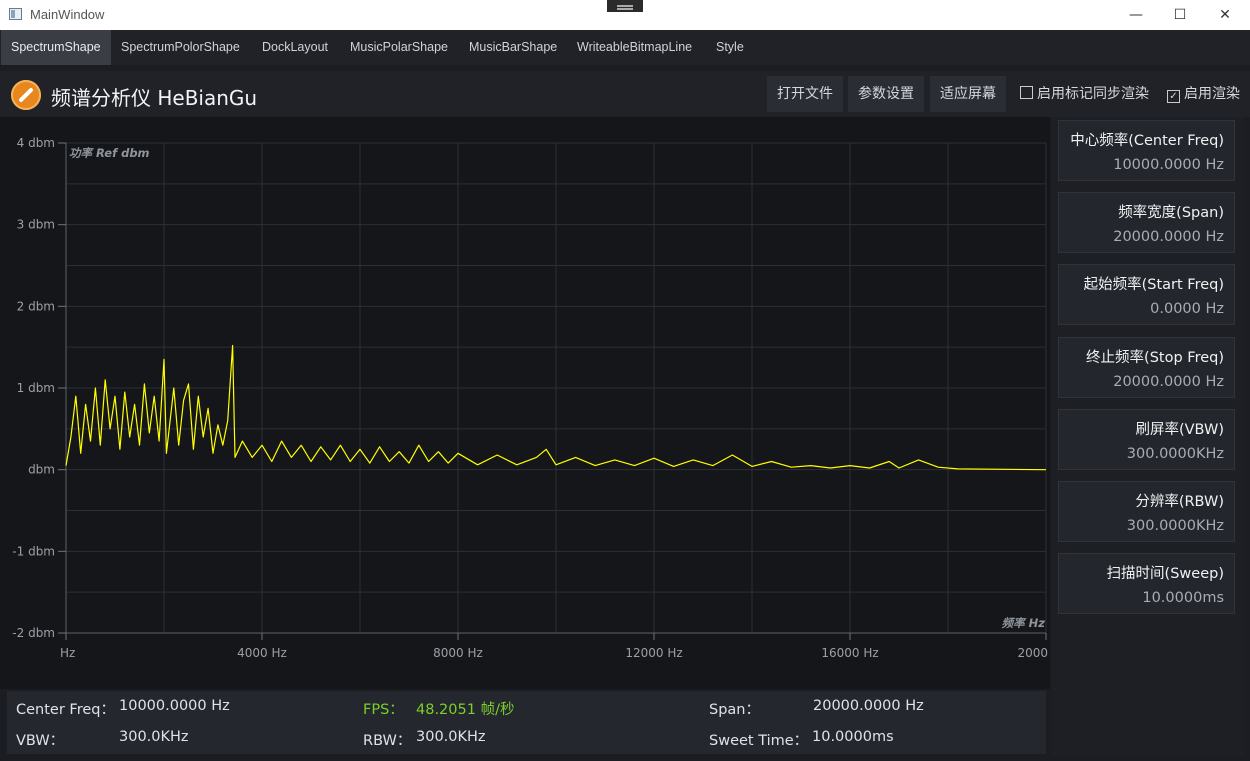 This screenshot has height=761, width=1250. What do you see at coordinates (26, 95) in the screenshot?
I see `app-logo-icon` at bounding box center [26, 95].